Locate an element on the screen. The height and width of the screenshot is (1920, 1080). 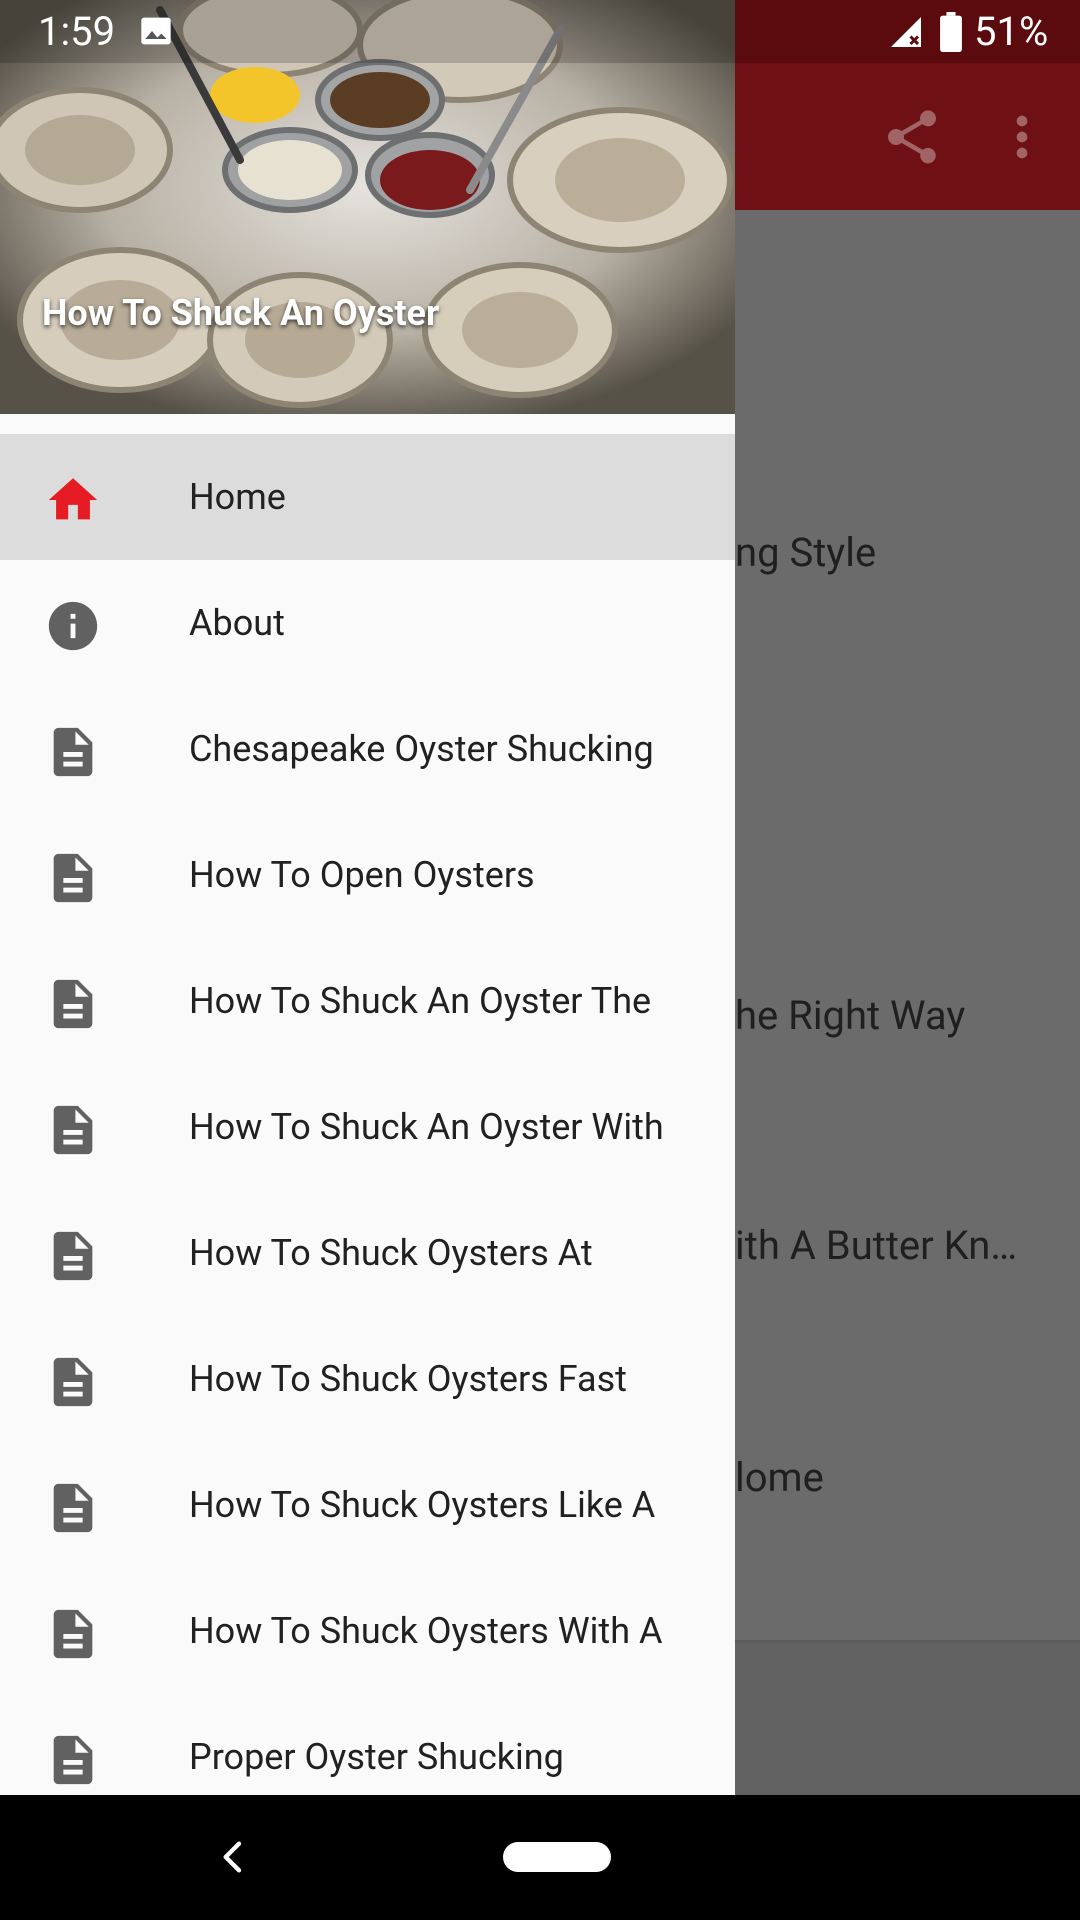
home-icon is located at coordinates (73, 500).